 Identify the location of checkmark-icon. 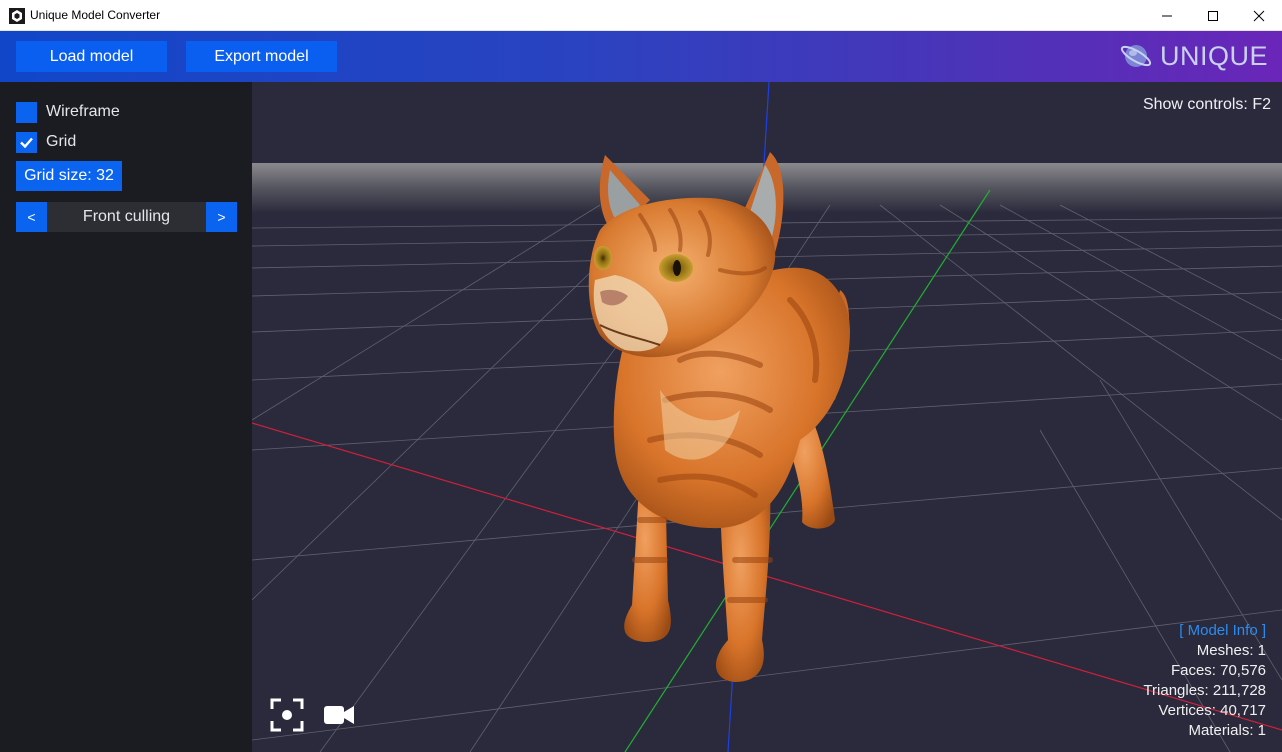
(26, 142).